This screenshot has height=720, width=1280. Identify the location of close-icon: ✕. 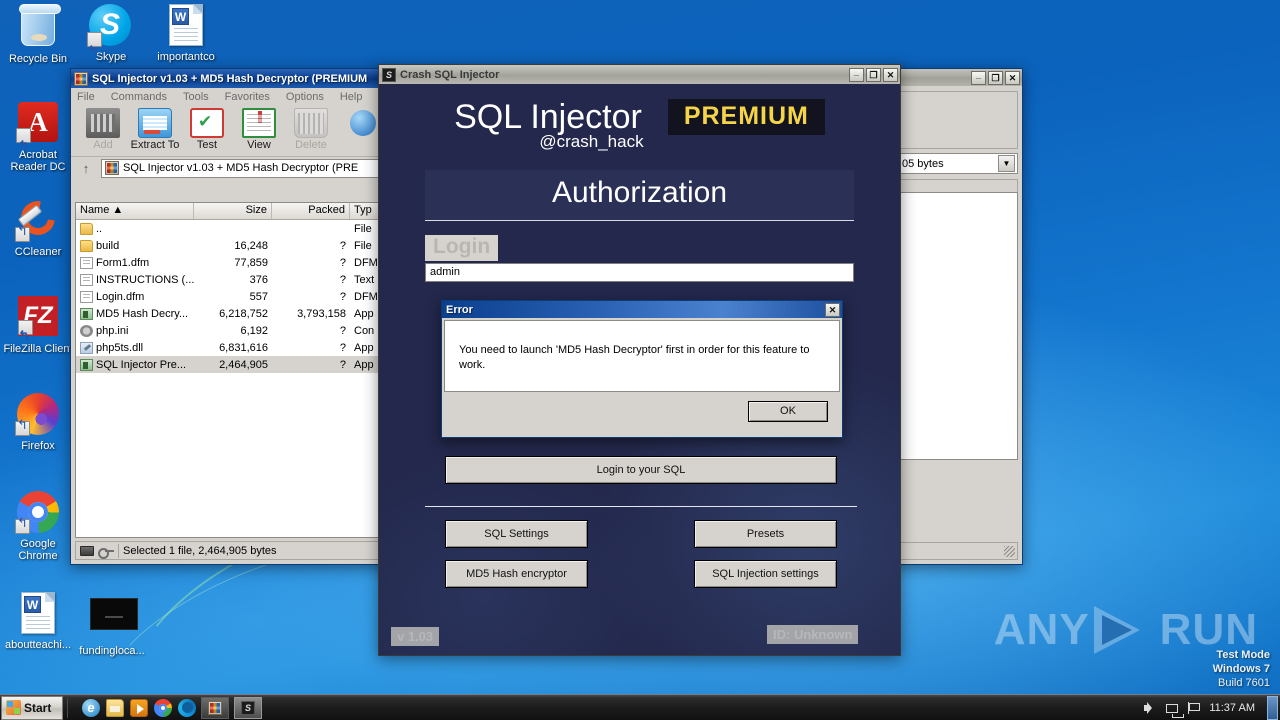
(832, 309).